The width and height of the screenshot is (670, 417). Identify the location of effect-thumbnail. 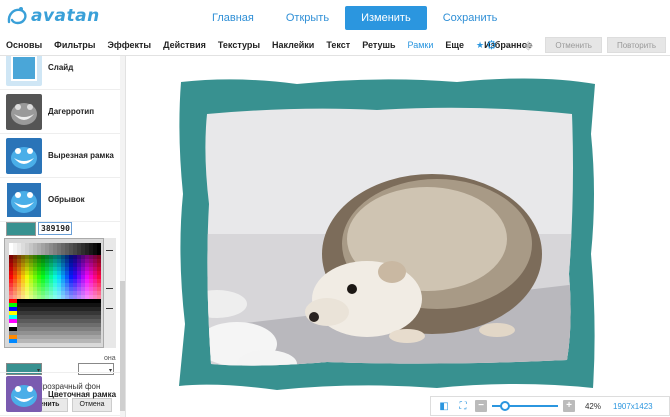
(24, 199).